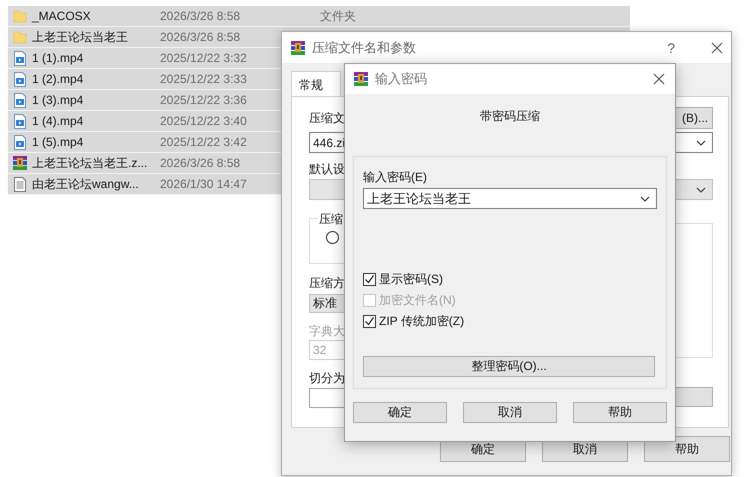 The image size is (744, 477). I want to click on file-type: 文件夹, so click(338, 16).